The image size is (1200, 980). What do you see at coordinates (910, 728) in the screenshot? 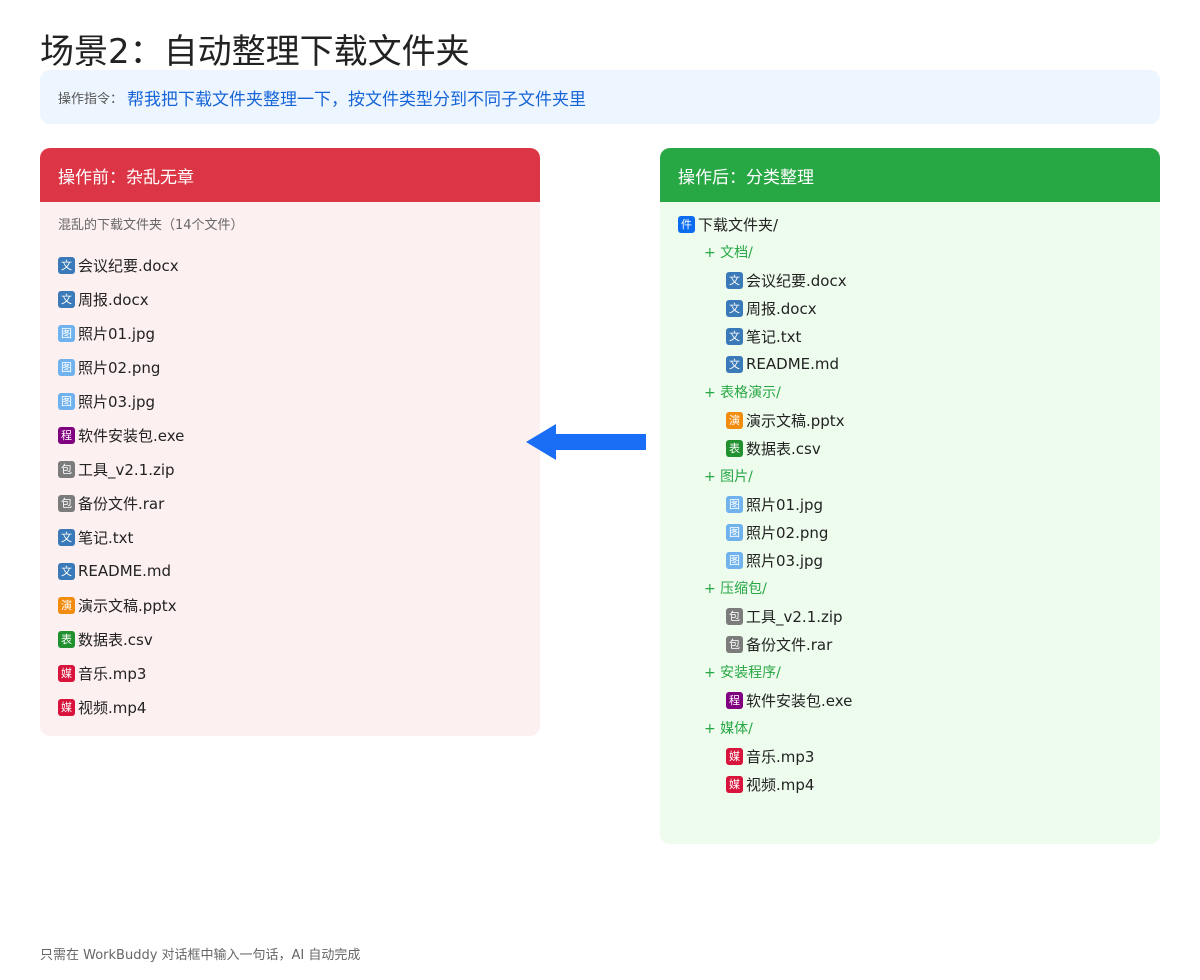
I see `subfolder: + 媒体/` at bounding box center [910, 728].